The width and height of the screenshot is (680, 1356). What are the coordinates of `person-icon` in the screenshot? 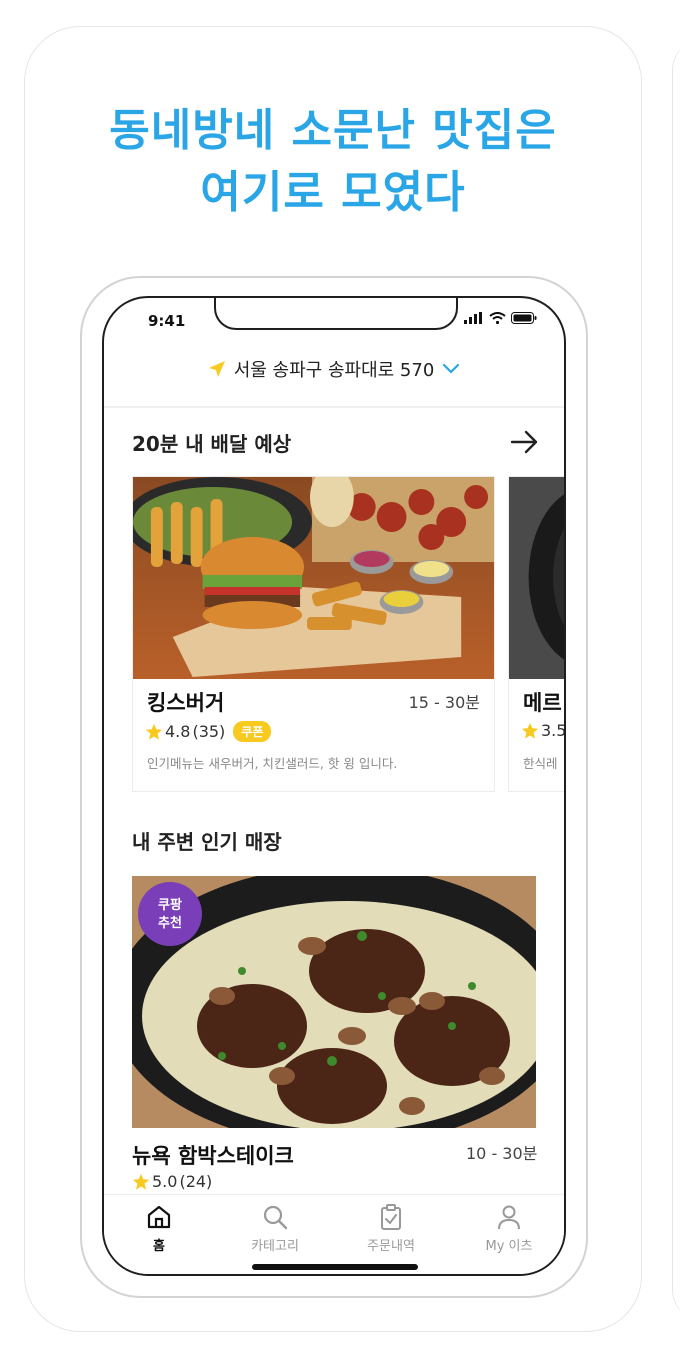 It's located at (509, 1217).